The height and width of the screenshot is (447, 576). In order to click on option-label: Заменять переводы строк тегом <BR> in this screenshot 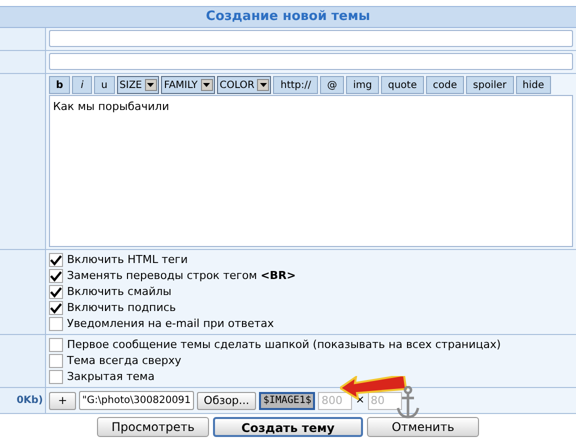, I will do `click(181, 276)`.